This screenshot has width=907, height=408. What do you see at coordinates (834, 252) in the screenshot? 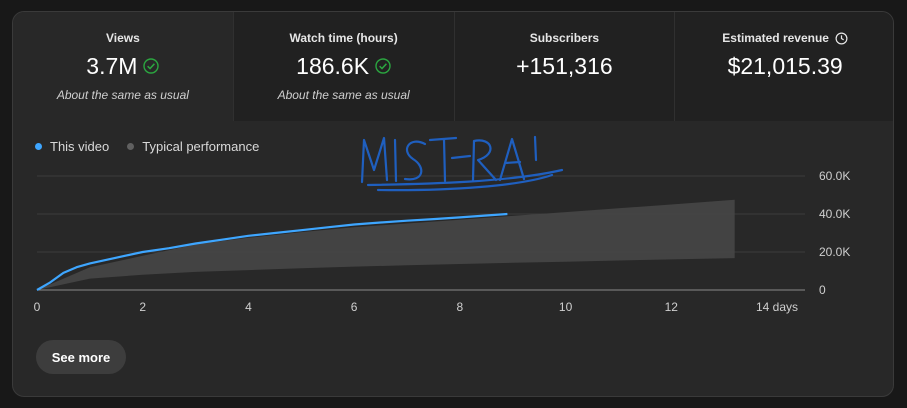
I see `y-tick-label: 20.0K` at bounding box center [834, 252].